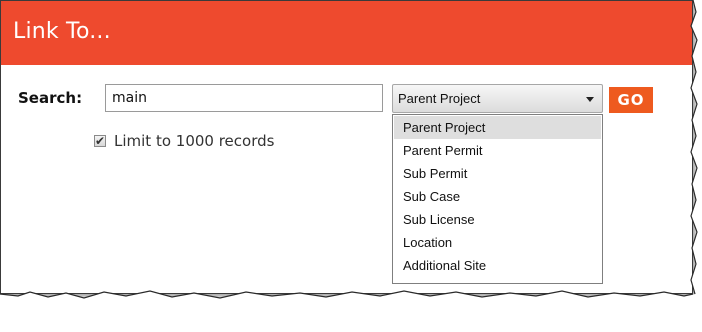 Image resolution: width=702 pixels, height=332 pixels. Describe the element at coordinates (439, 98) in the screenshot. I see `link-type-selected-value: Parent Project` at that location.